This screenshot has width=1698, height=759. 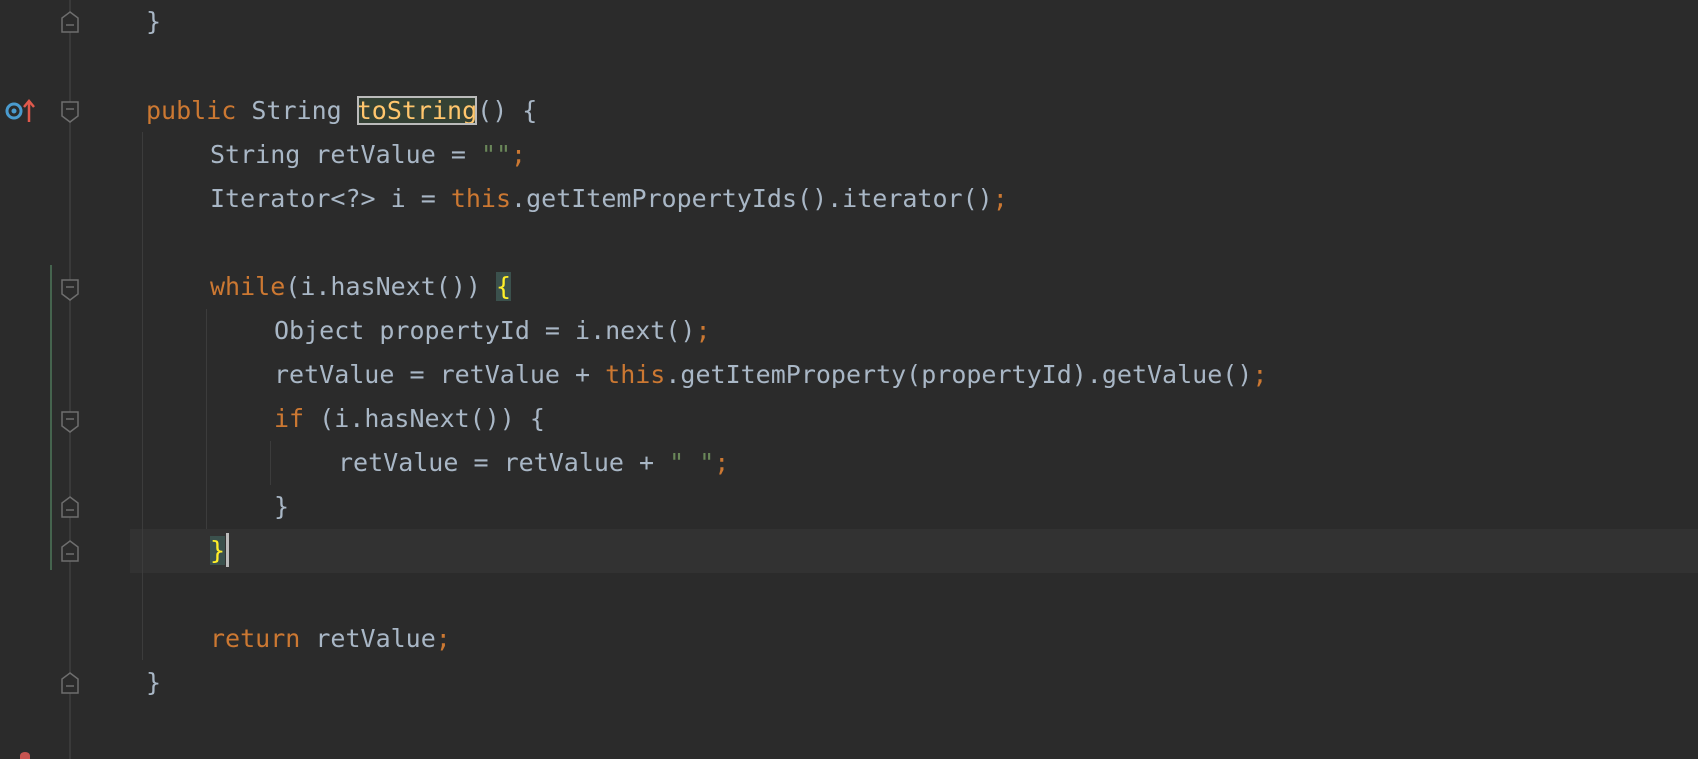 What do you see at coordinates (228, 550) in the screenshot?
I see `text-caret` at bounding box center [228, 550].